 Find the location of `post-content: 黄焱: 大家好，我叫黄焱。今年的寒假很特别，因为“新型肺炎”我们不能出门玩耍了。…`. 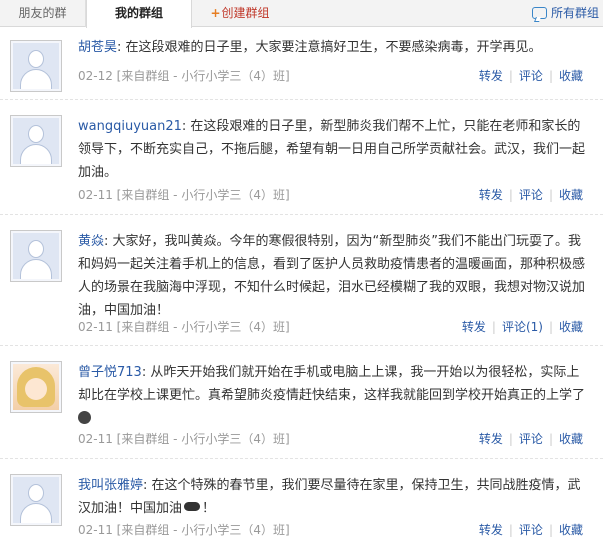

post-content: 黄焱: 大家好，我叫黄焱。今年的寒假很特别，因为“新型肺炎”我们不能出门玩耍了。… is located at coordinates (332, 276).